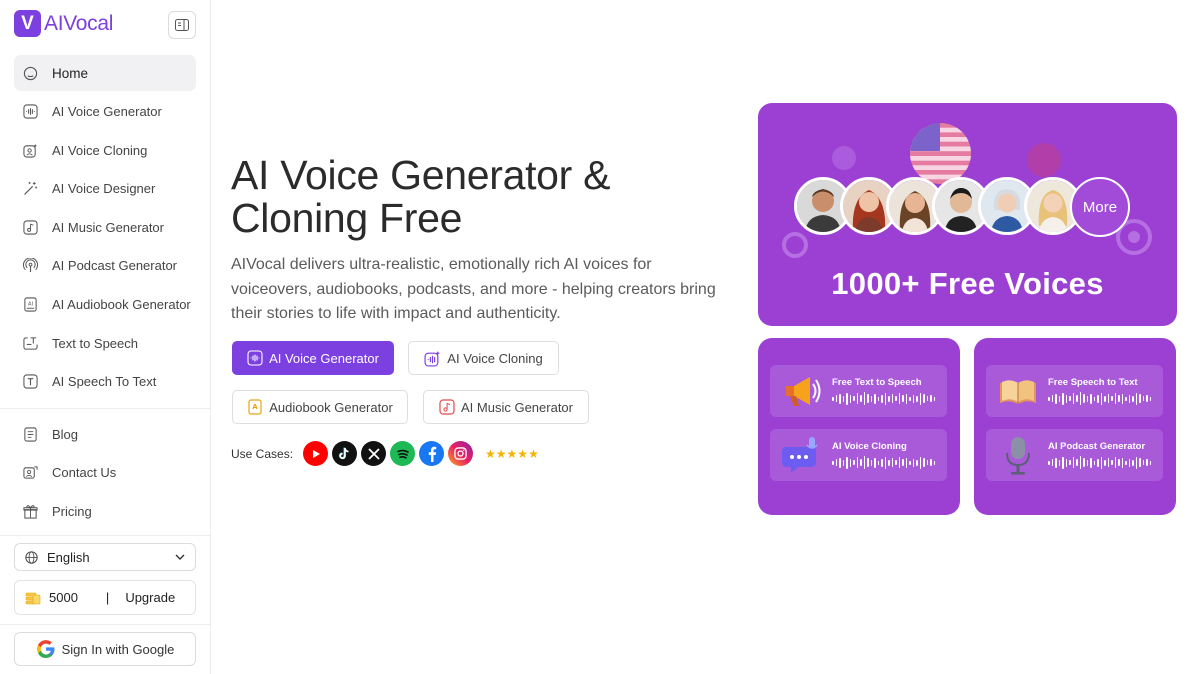 This screenshot has width=1200, height=674. I want to click on nav-item-ai-music-generator: AI Music Generator, so click(105, 227).